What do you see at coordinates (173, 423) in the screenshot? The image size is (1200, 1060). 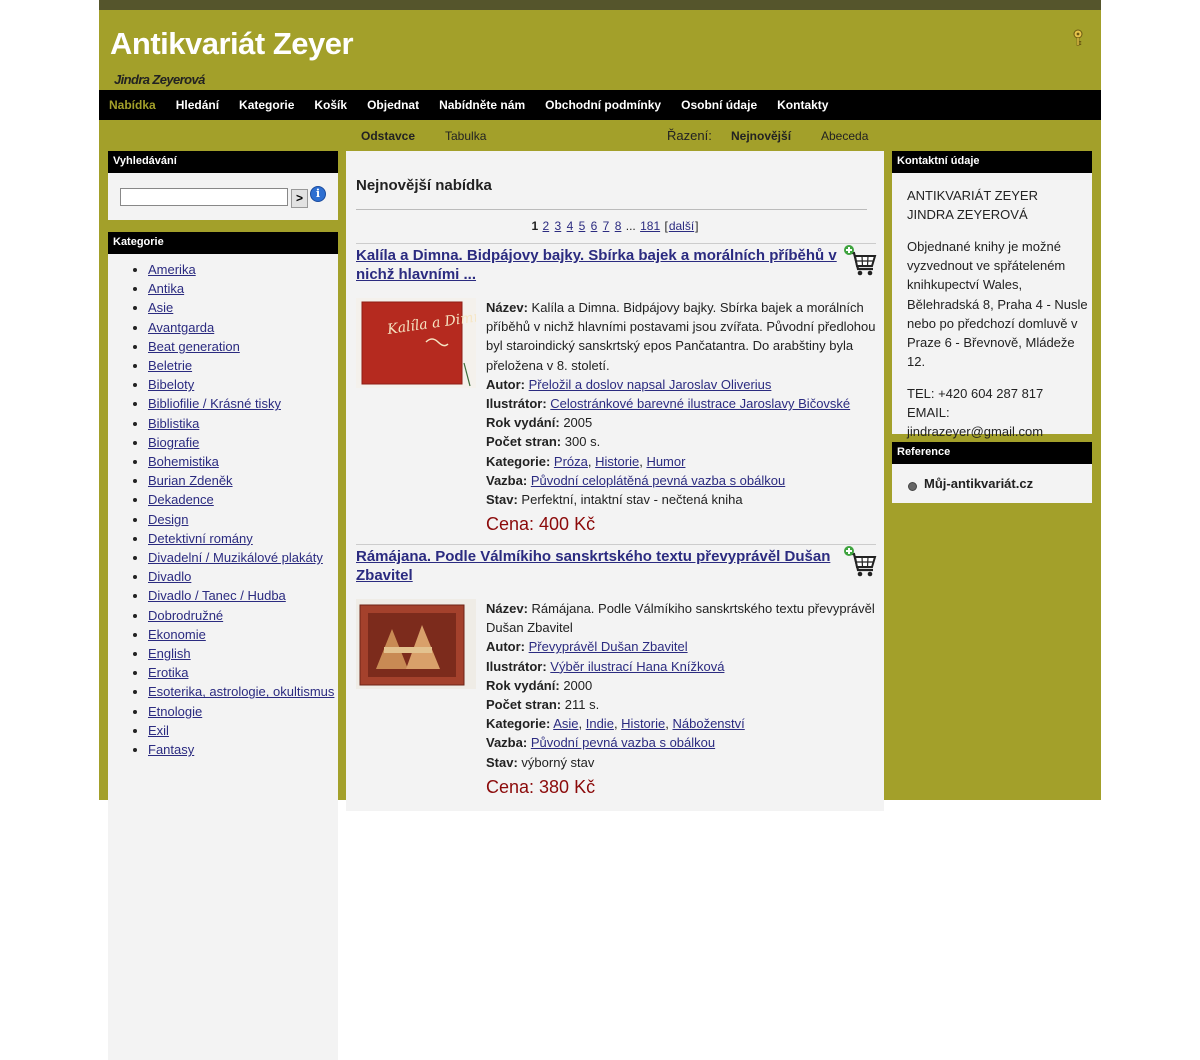 I see `category-link: Biblistika` at bounding box center [173, 423].